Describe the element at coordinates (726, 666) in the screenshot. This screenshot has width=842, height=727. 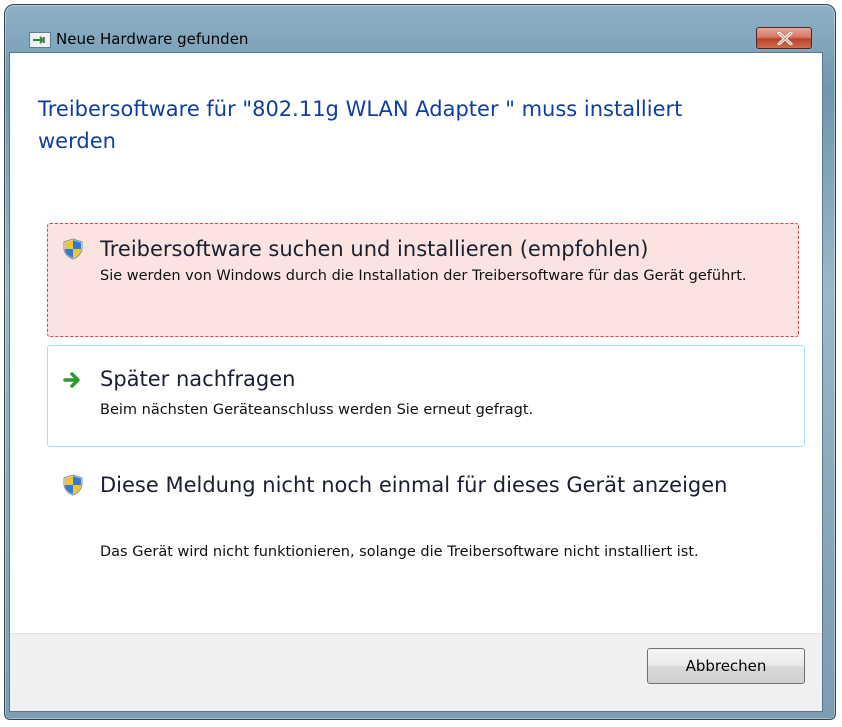
I see `cancel-button: Abbrechen` at that location.